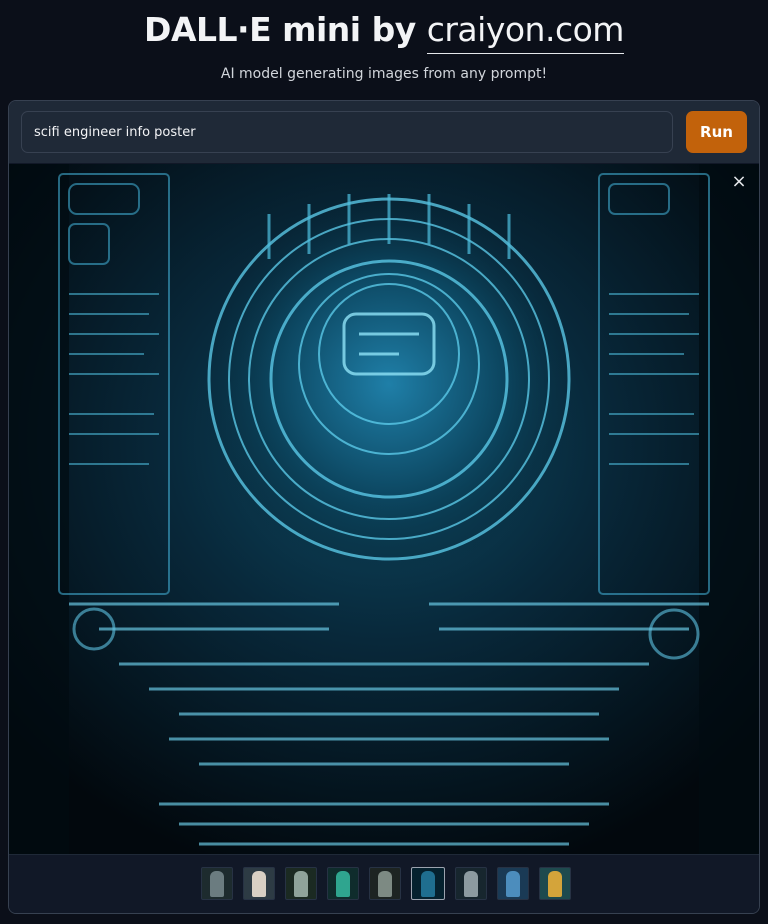 Image resolution: width=768 pixels, height=924 pixels. I want to click on prompt-row: Run, so click(384, 132).